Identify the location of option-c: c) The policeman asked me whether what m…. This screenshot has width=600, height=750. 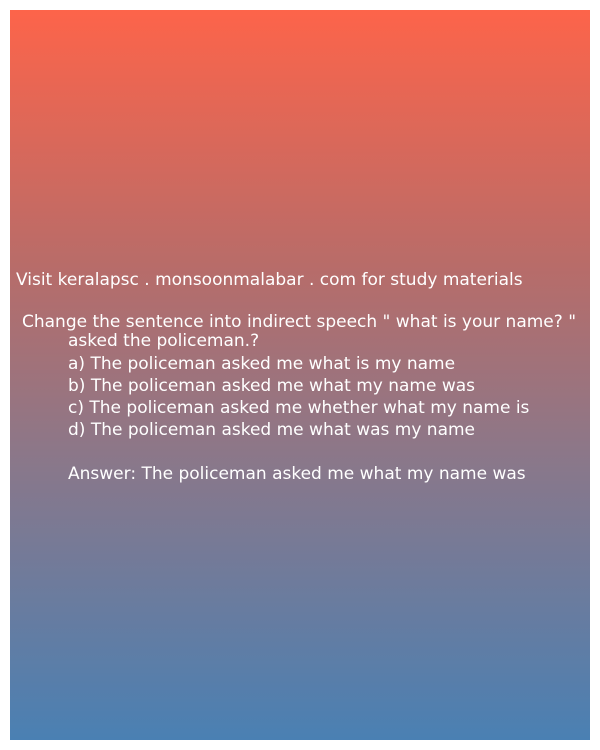
(299, 408).